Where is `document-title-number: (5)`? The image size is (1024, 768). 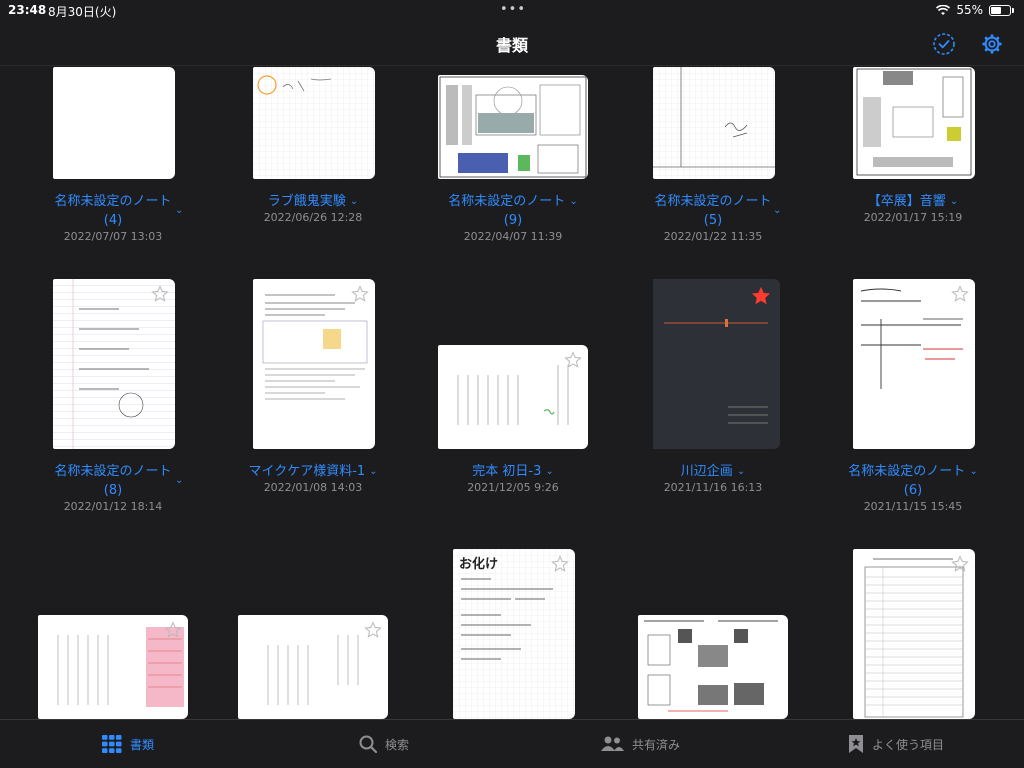 document-title-number: (5) is located at coordinates (713, 221).